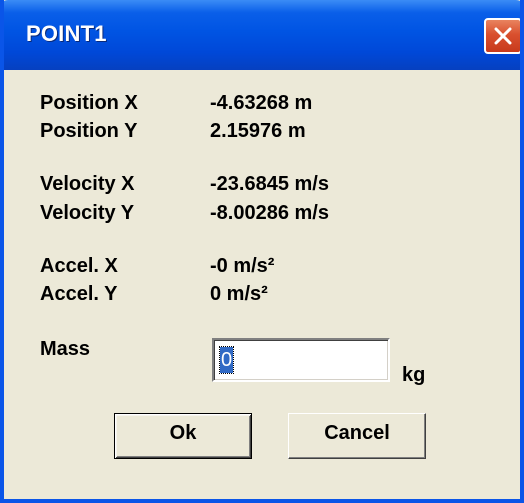  Describe the element at coordinates (357, 436) in the screenshot. I see `cancel-button: Cancel` at that location.